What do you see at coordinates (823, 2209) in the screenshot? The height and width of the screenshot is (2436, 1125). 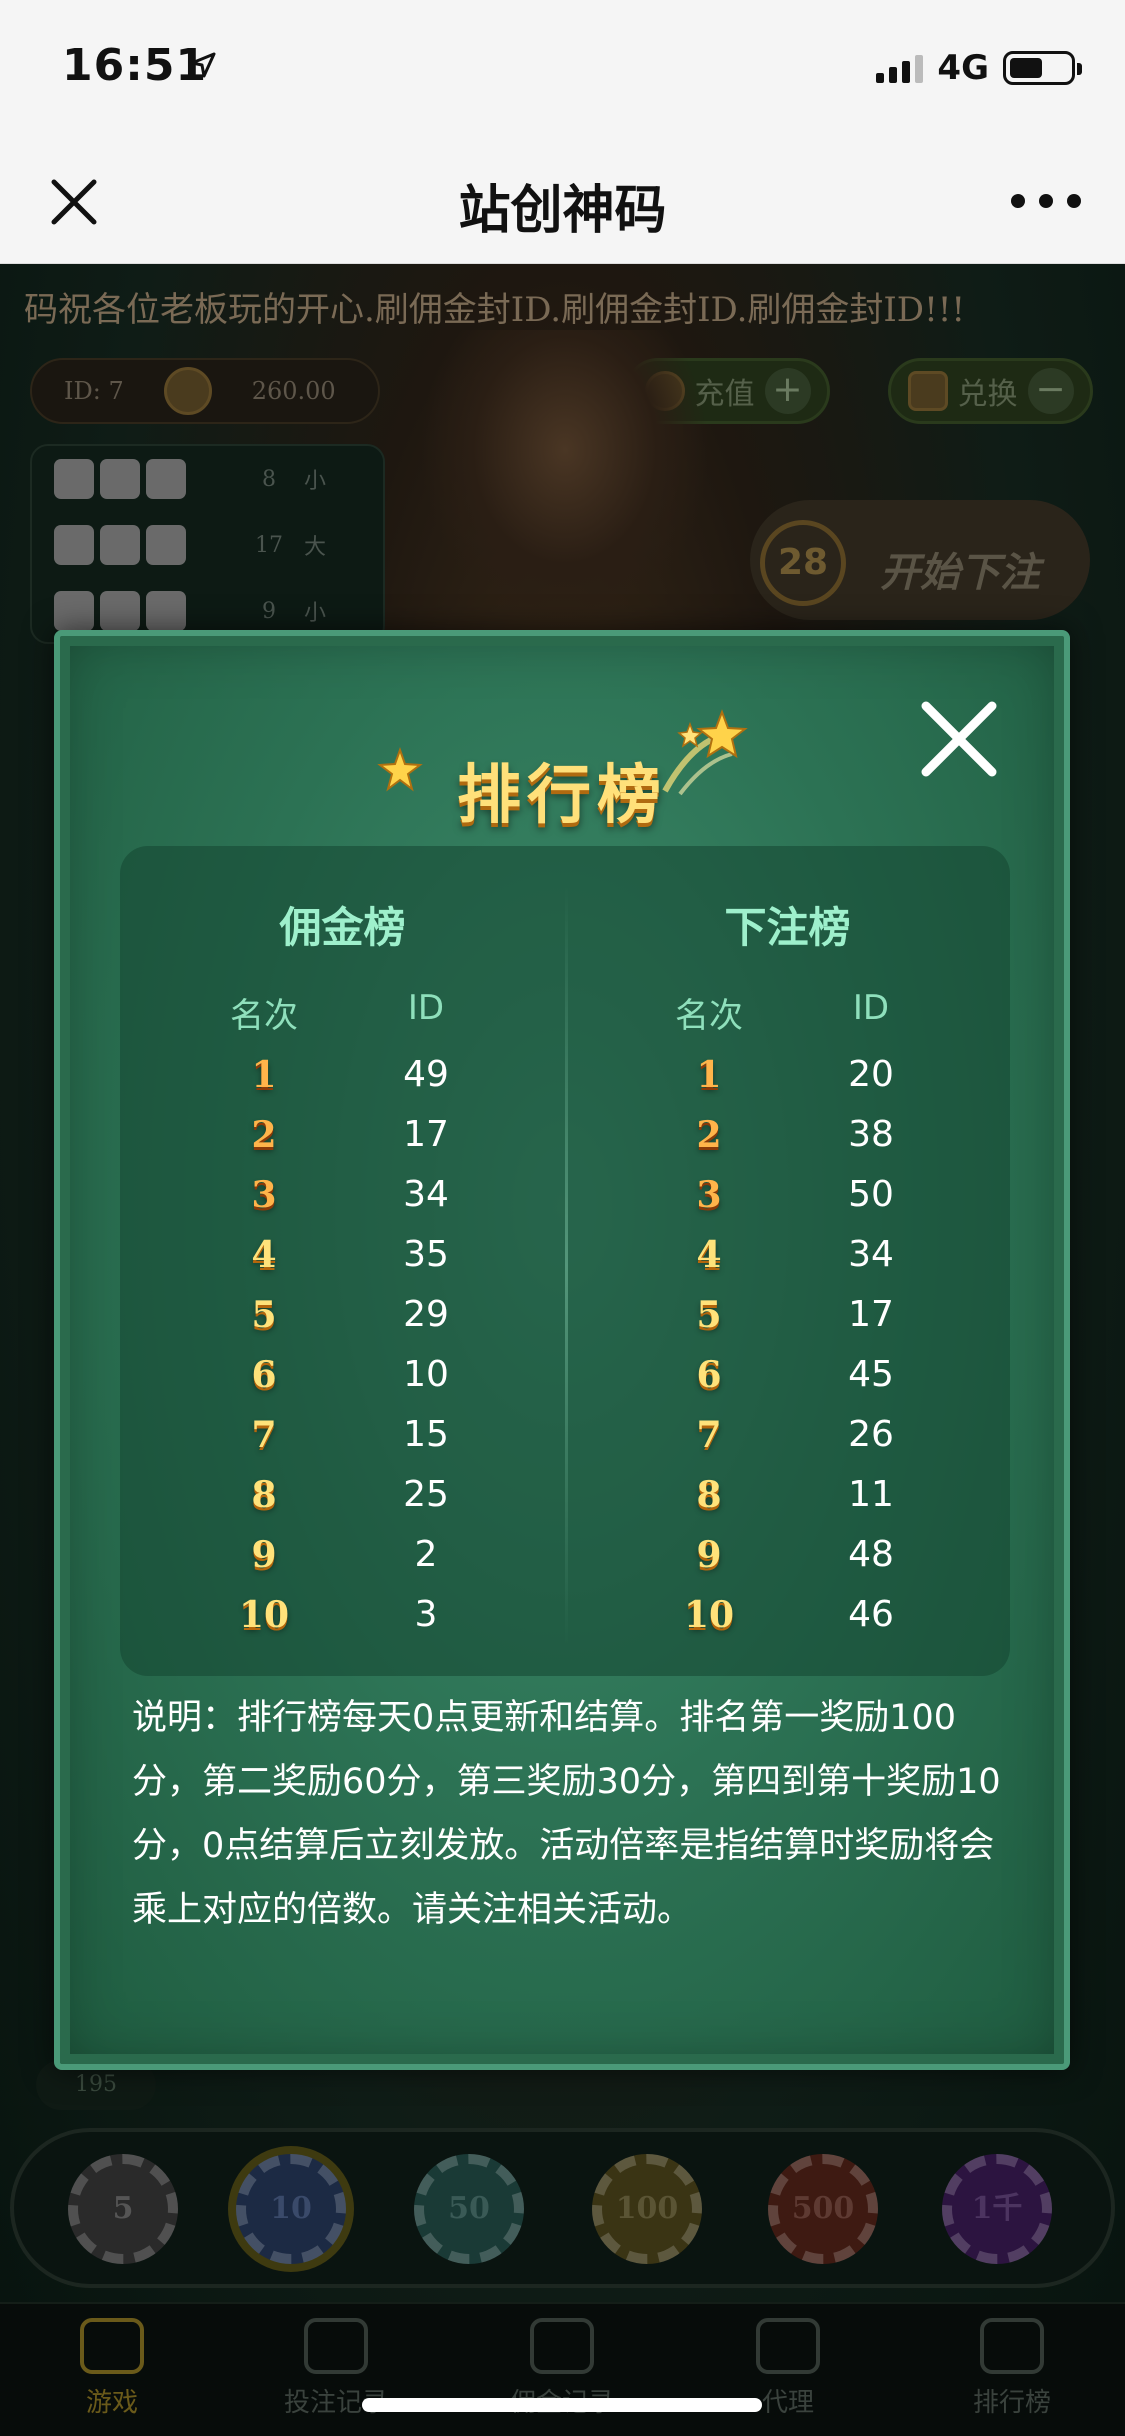 I see `chip-500: 500` at bounding box center [823, 2209].